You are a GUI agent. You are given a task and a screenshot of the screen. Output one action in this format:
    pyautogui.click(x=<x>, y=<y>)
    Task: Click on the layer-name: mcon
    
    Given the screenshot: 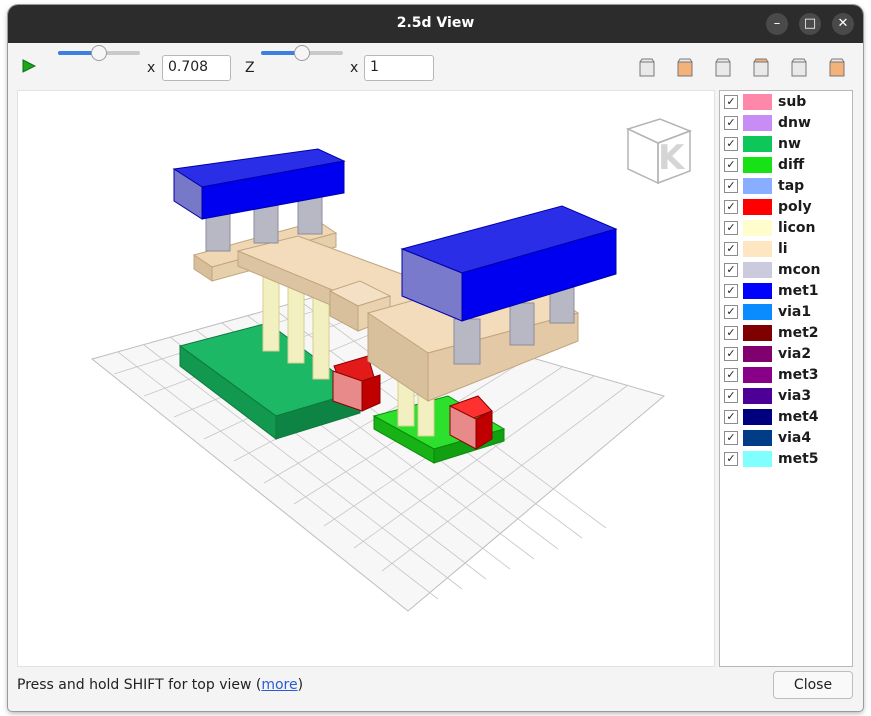 What is the action you would take?
    pyautogui.click(x=799, y=270)
    